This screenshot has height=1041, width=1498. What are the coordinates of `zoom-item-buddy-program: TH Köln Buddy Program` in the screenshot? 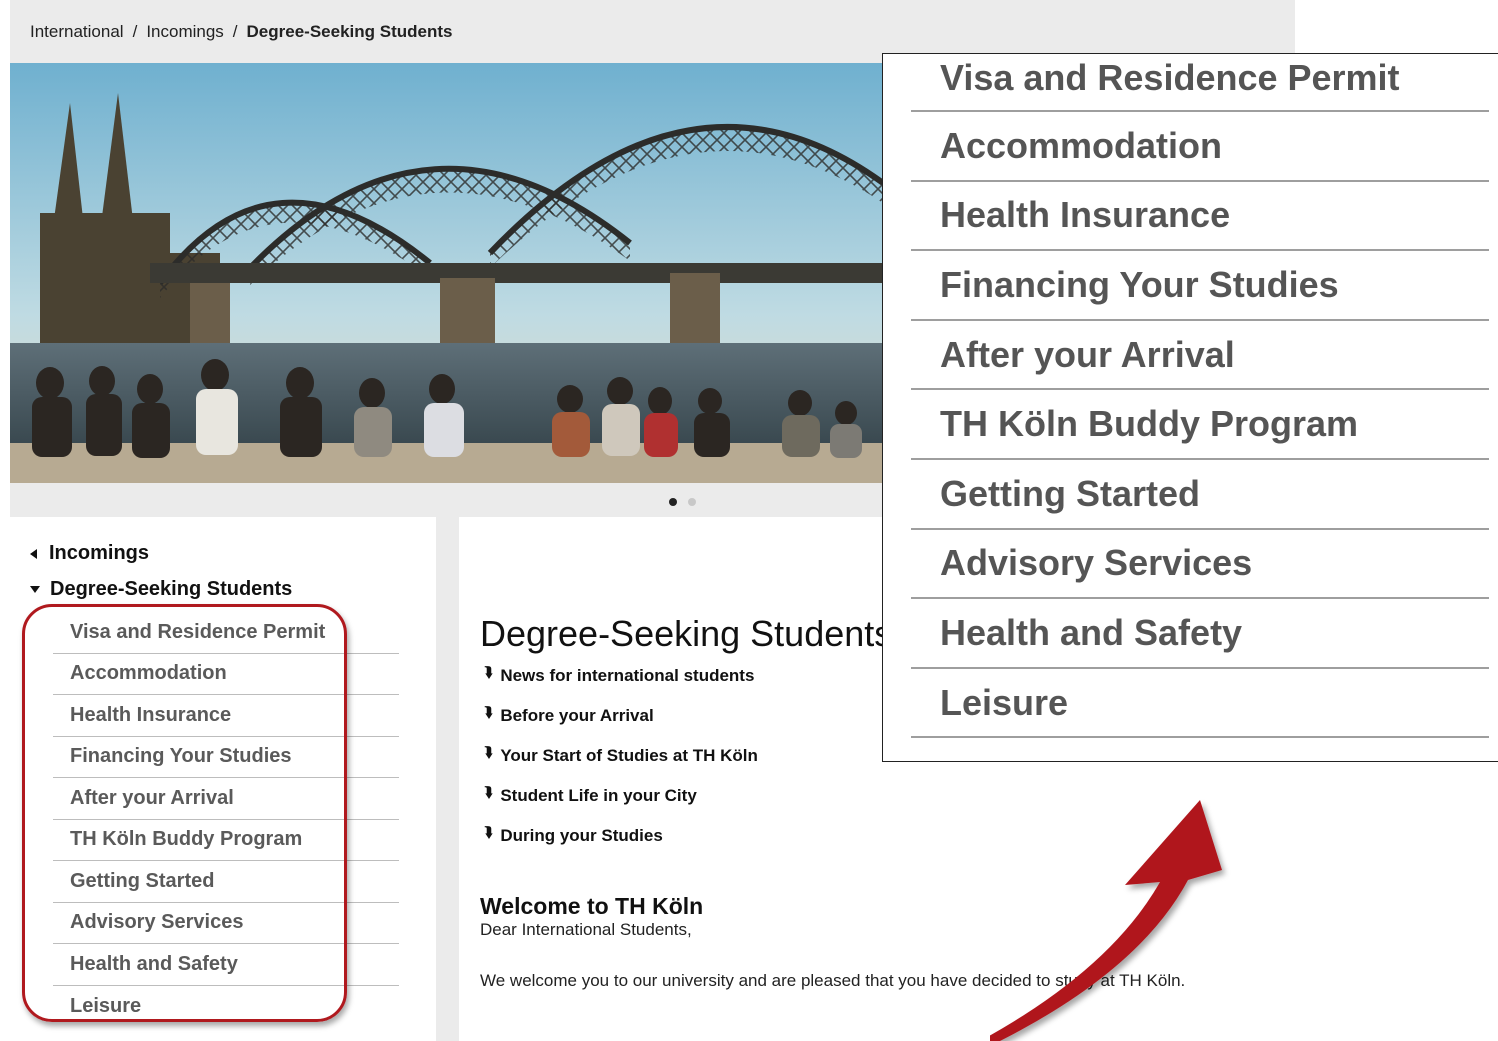 It's located at (1200, 425).